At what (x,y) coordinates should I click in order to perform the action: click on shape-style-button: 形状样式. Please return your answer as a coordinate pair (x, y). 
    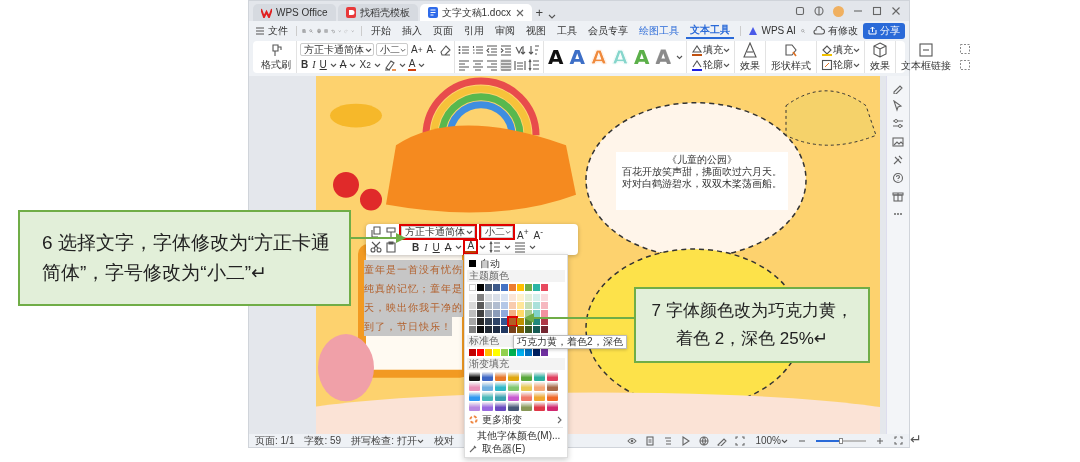
    Looking at the image, I should click on (790, 57).